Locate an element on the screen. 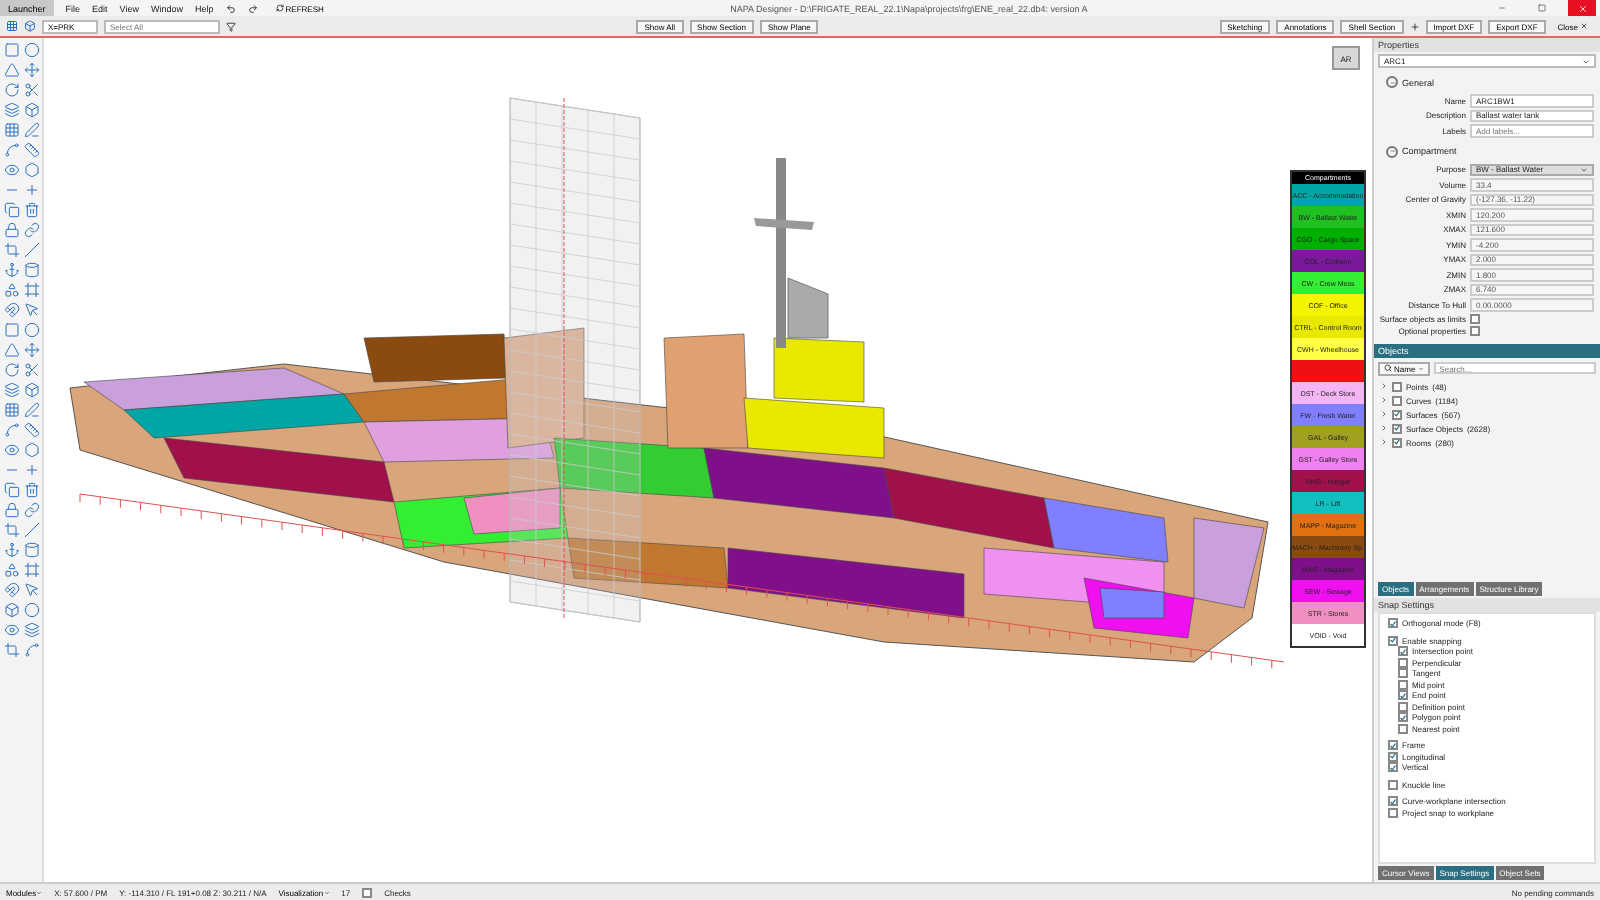  undo-icon is located at coordinates (230, 8).